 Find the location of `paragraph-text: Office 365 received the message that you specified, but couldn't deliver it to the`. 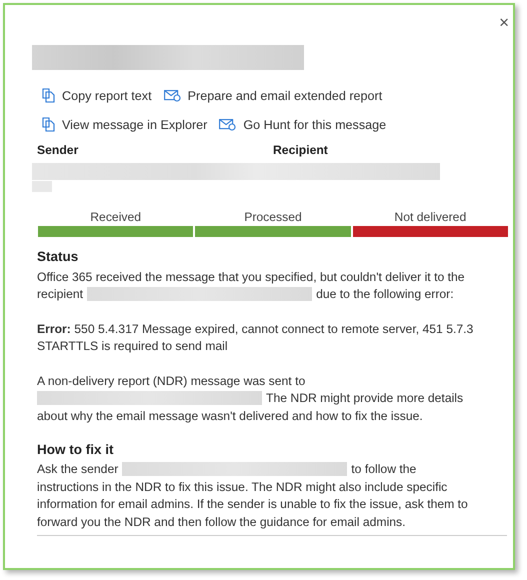

paragraph-text: Office 365 received the message that you specified, but couldn't deliver it to the is located at coordinates (251, 277).